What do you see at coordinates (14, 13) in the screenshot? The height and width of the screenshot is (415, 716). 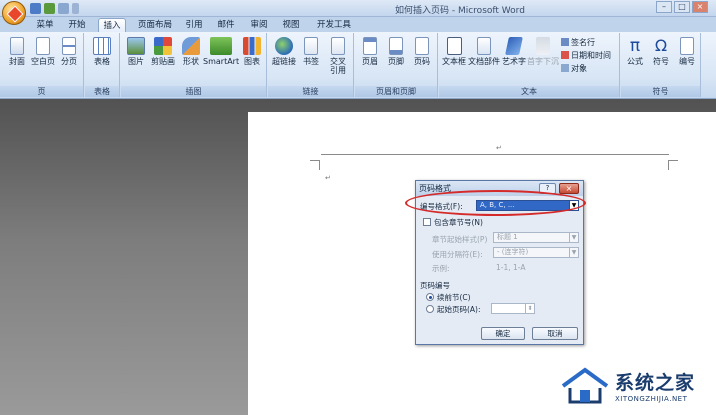 I see `office-button` at bounding box center [14, 13].